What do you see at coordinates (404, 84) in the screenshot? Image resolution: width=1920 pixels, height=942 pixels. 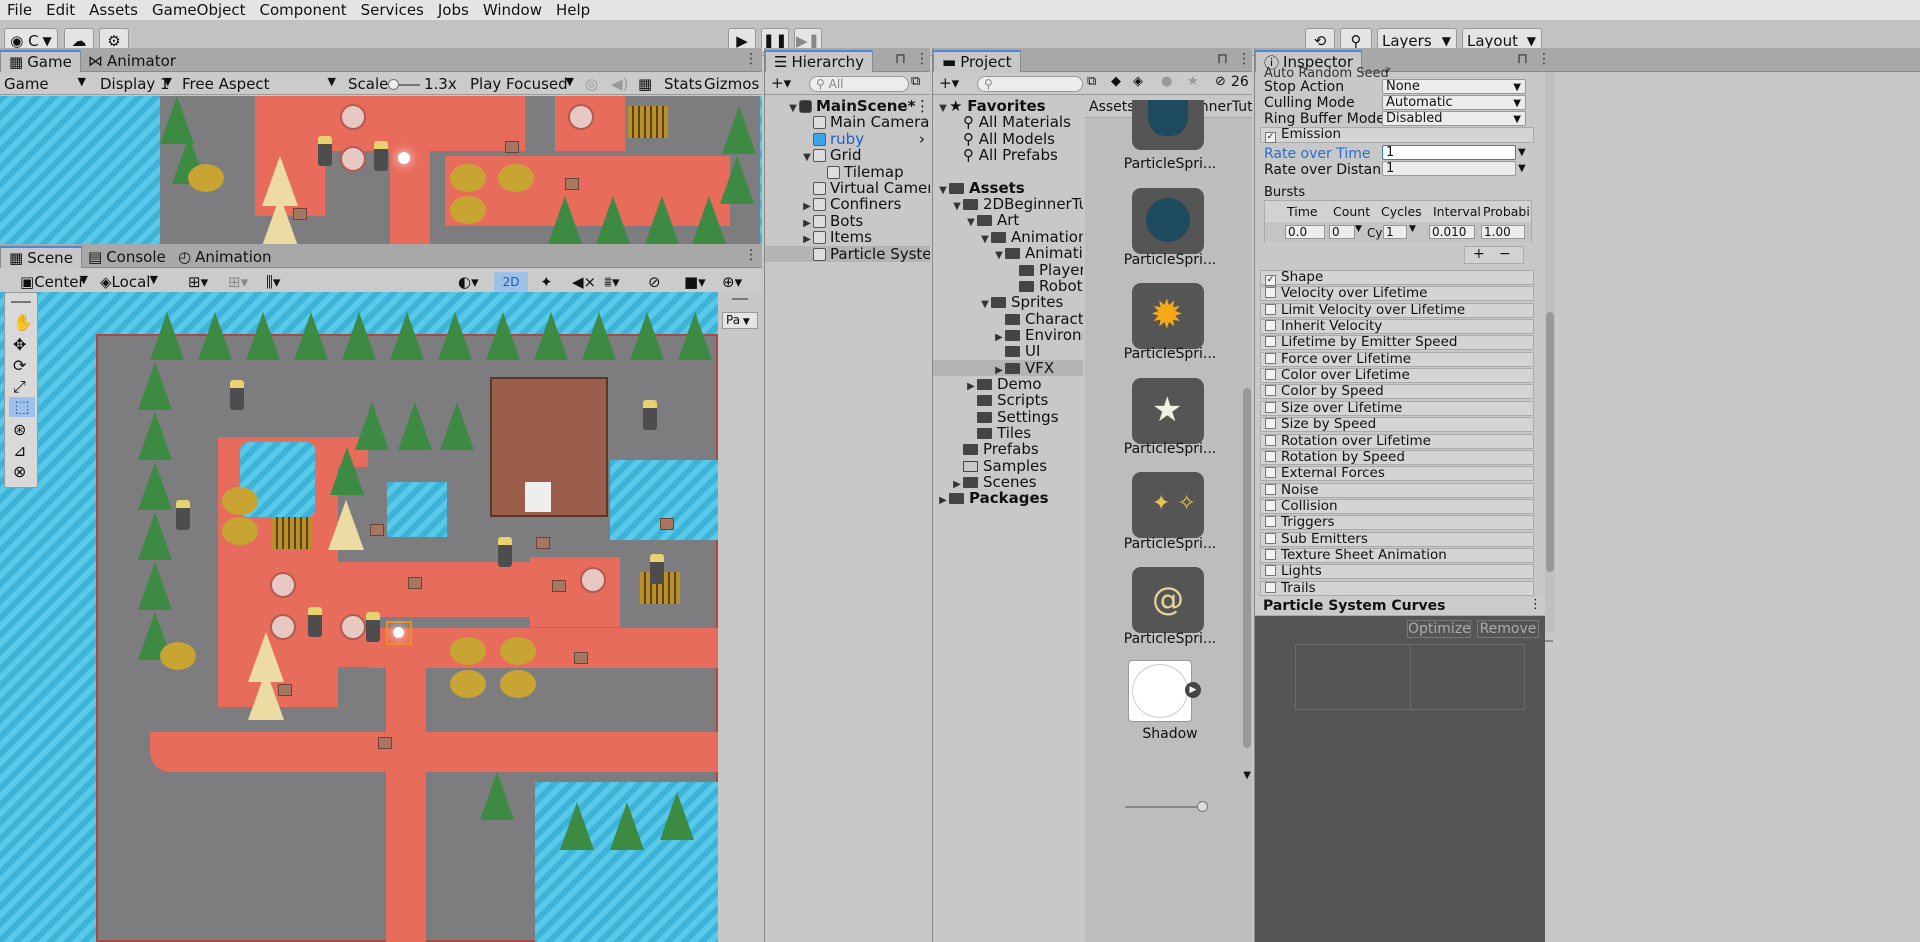 I see `scale-slider` at bounding box center [404, 84].